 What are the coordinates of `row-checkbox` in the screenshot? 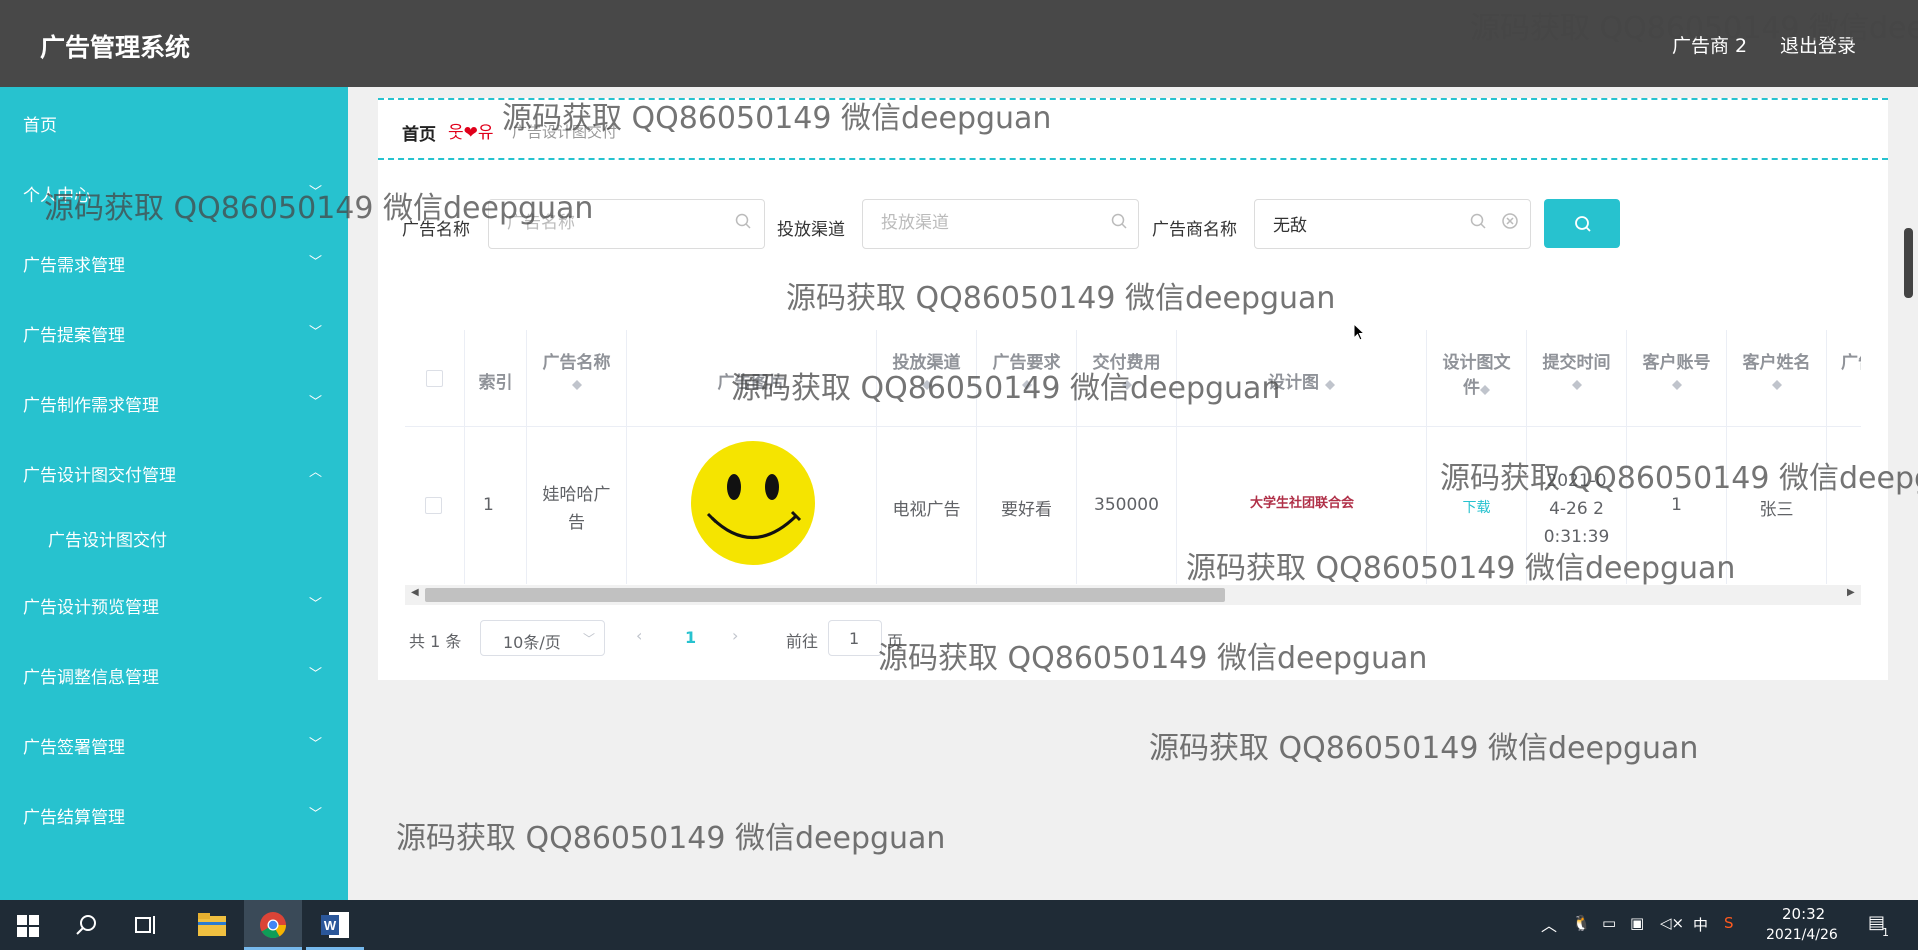 It's located at (433, 505).